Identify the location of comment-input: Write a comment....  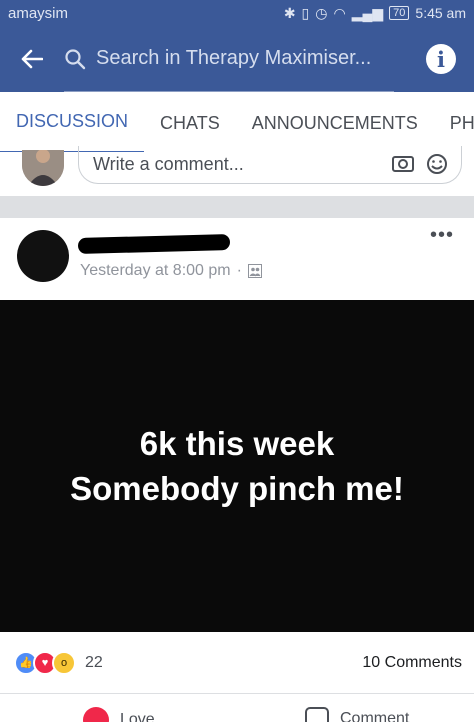
(270, 165).